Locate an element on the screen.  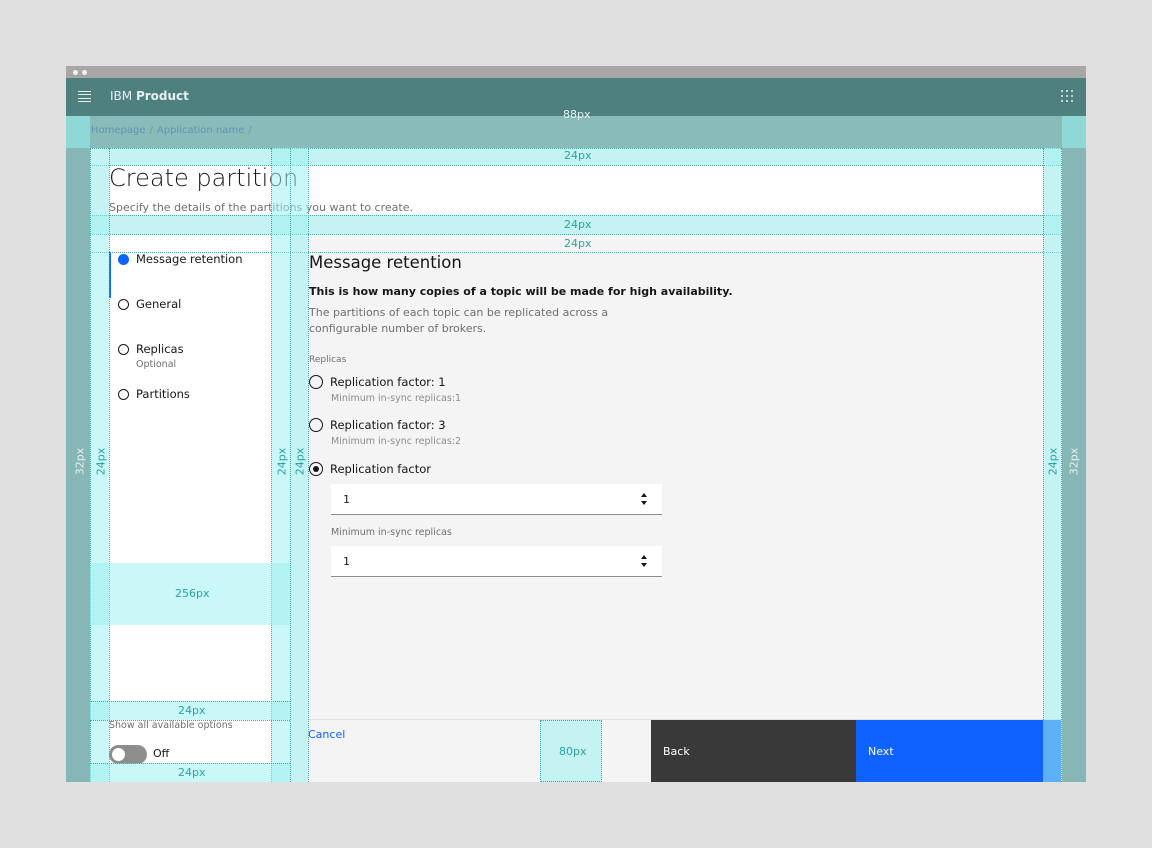
hamburger-menu-icon is located at coordinates (84, 96).